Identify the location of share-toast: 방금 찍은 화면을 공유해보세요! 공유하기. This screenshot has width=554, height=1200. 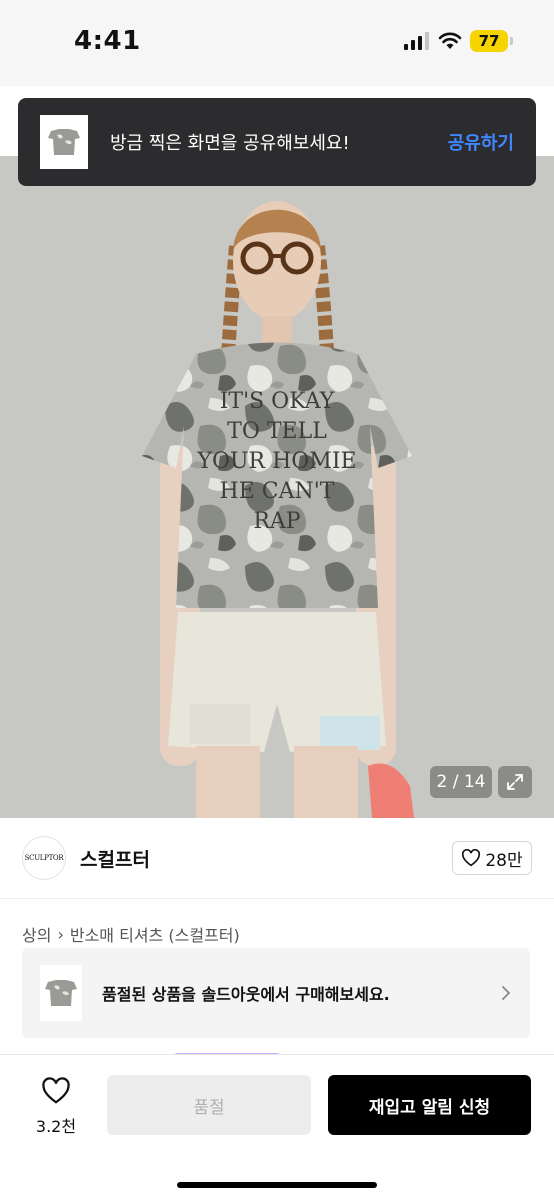
(277, 142).